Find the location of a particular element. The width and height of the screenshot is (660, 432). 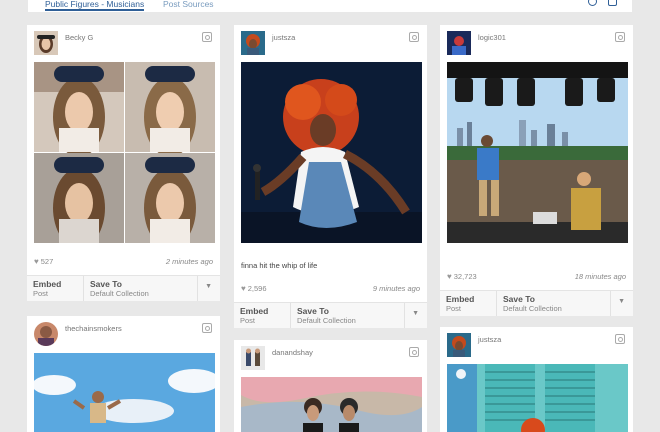

username: logic301 is located at coordinates (492, 37).